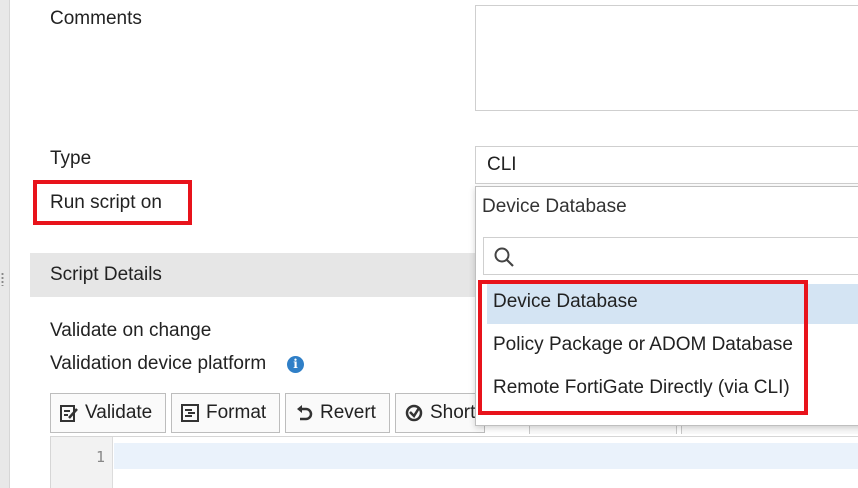  I want to click on shortcuts-button-label: Short, so click(453, 412).